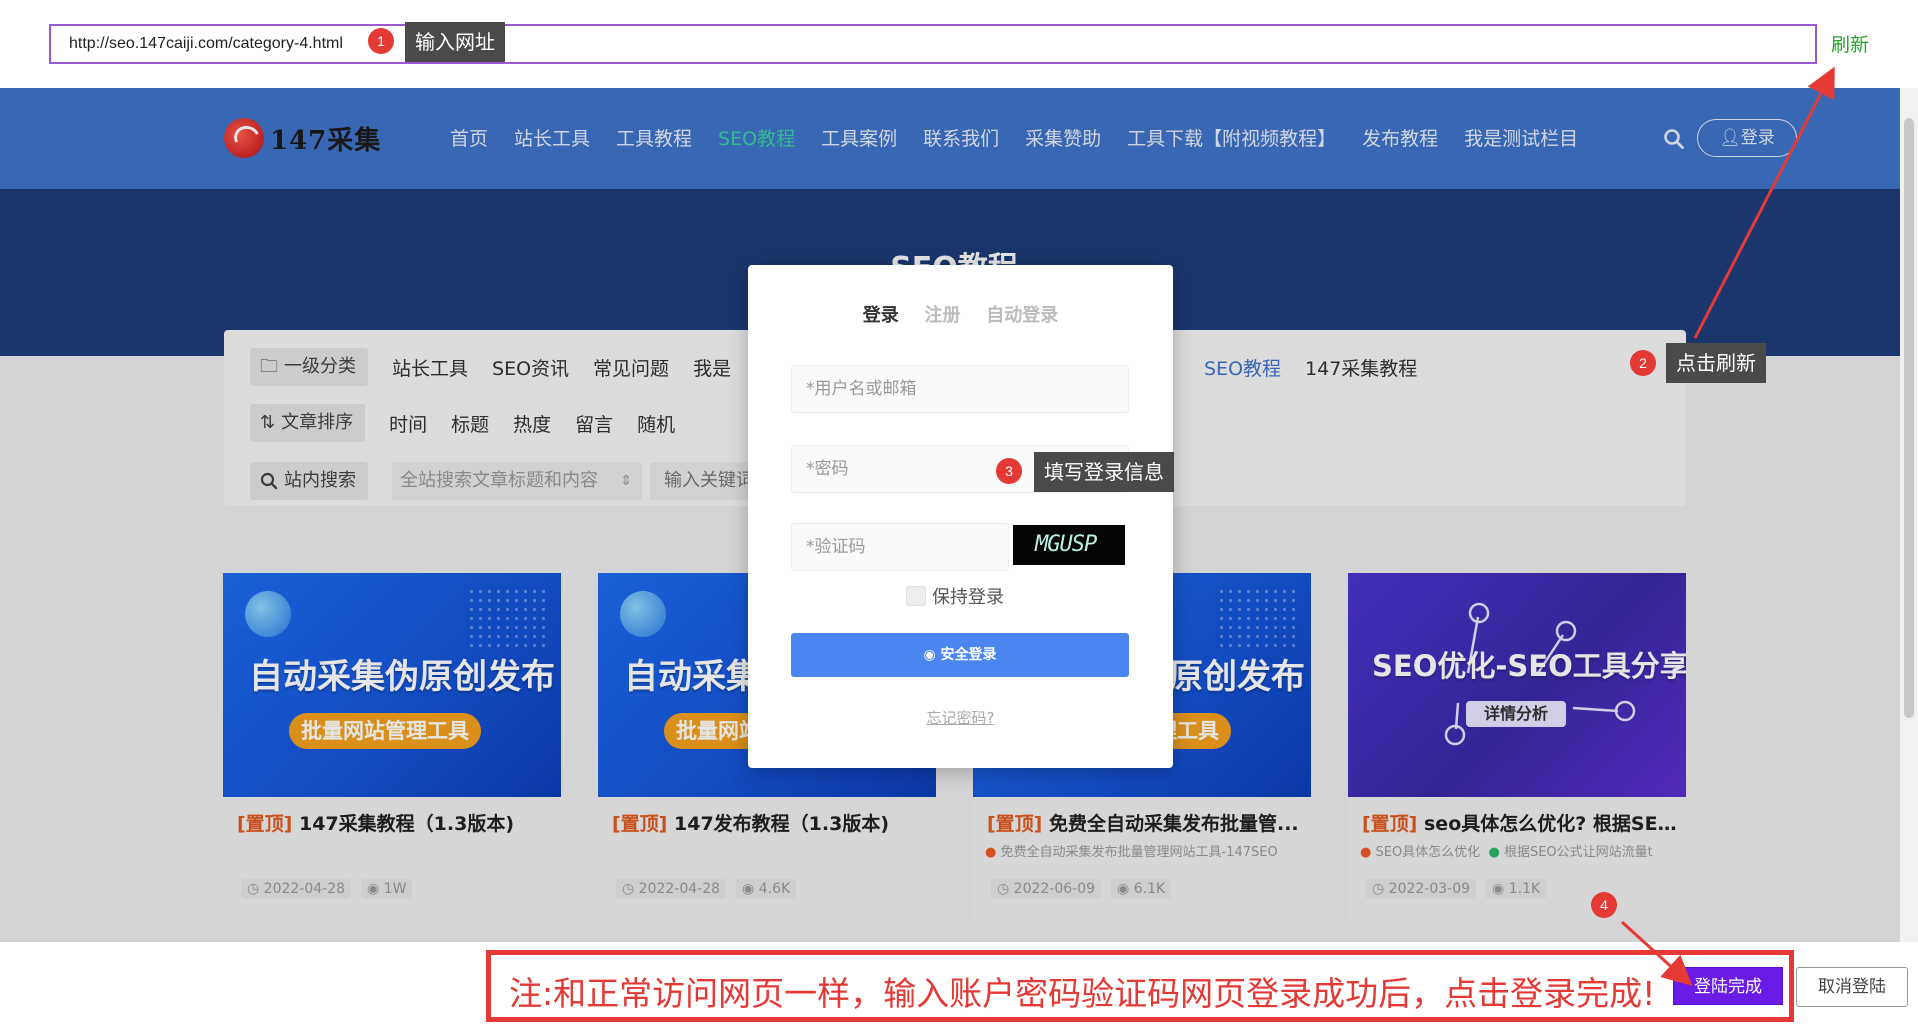 This screenshot has height=1026, width=1918. Describe the element at coordinates (968, 597) in the screenshot. I see `keep-login-label: 保持登录` at that location.